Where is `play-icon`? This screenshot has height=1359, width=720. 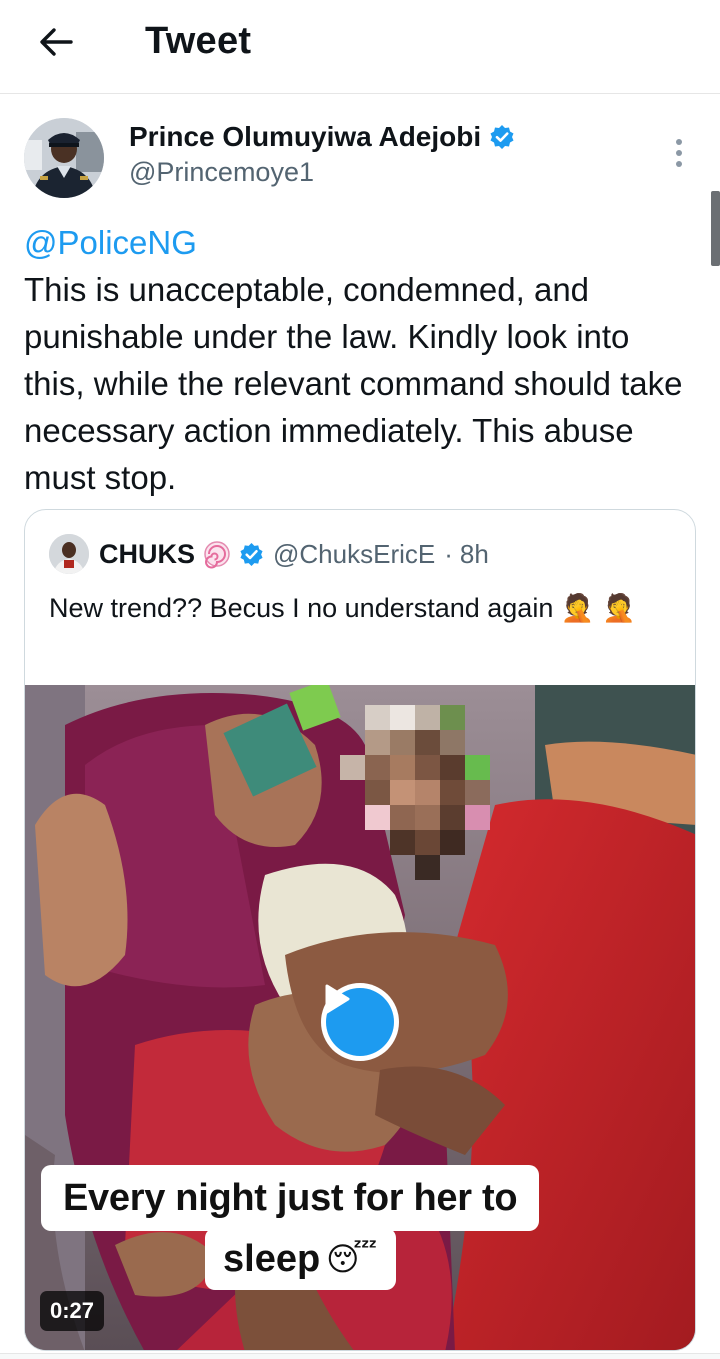 play-icon is located at coordinates (337, 999).